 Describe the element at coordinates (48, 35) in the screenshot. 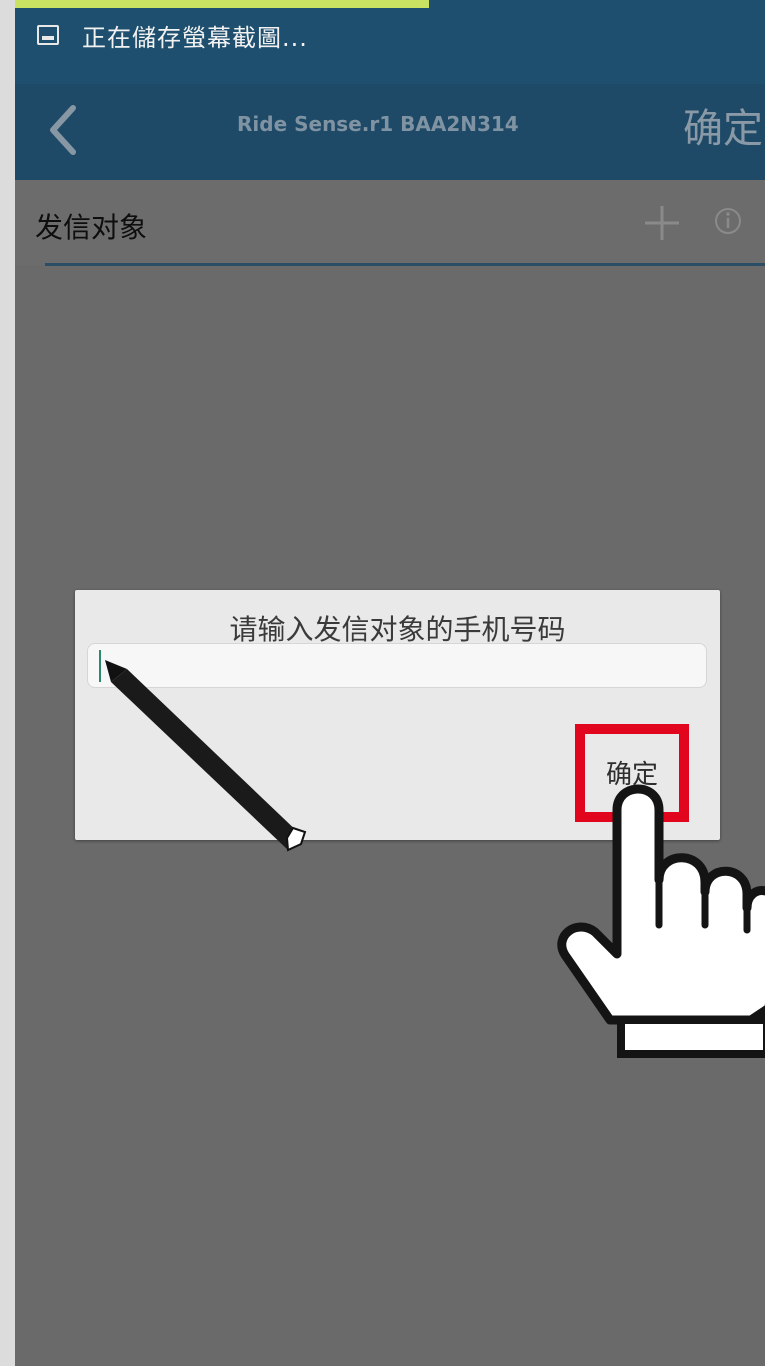

I see `screenshot-icon` at that location.